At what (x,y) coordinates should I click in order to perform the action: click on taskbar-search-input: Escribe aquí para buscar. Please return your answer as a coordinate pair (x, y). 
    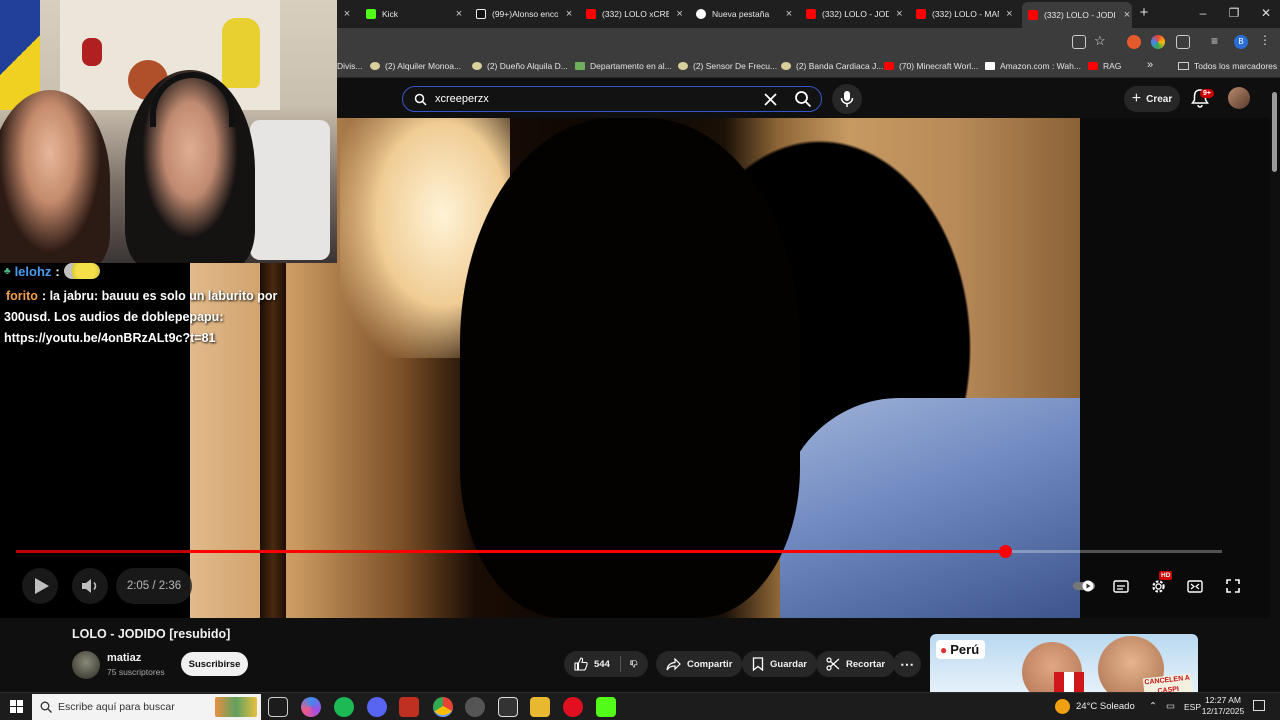
    Looking at the image, I should click on (146, 707).